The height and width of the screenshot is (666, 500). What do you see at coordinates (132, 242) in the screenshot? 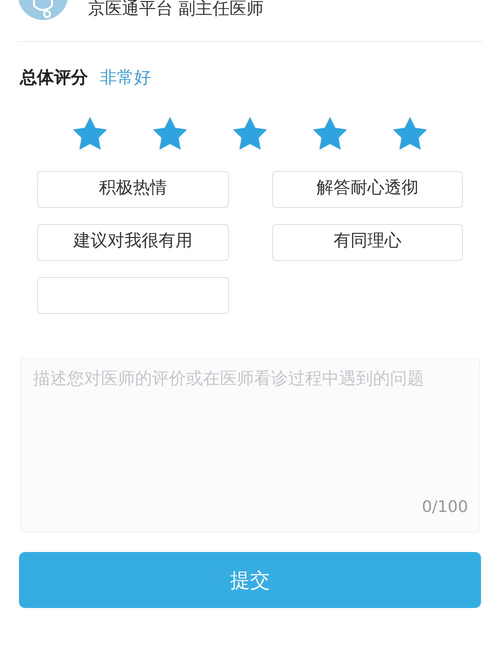
I see `tag-button: 建议对我很有用` at bounding box center [132, 242].